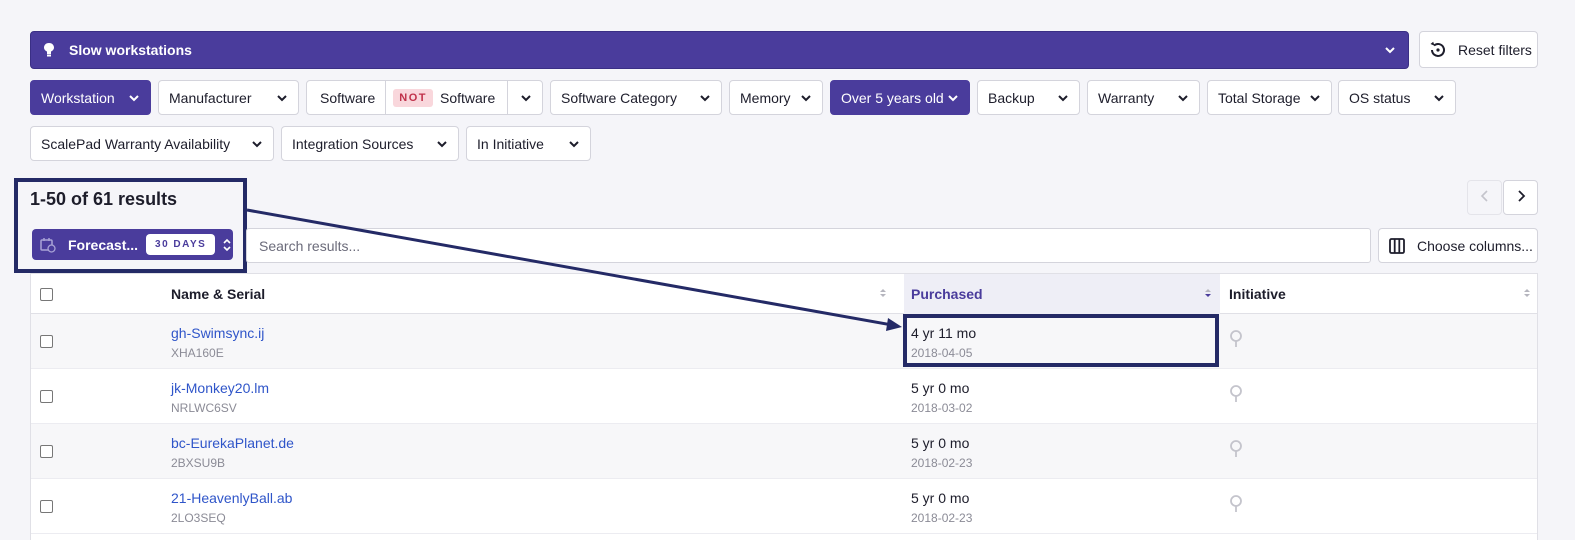 This screenshot has width=1575, height=540. I want to click on filter-in-initiative-label: In Initiative, so click(510, 143).